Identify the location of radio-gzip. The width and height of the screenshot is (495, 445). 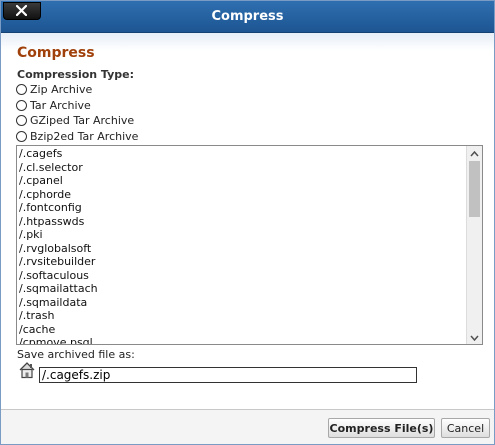
(21, 120).